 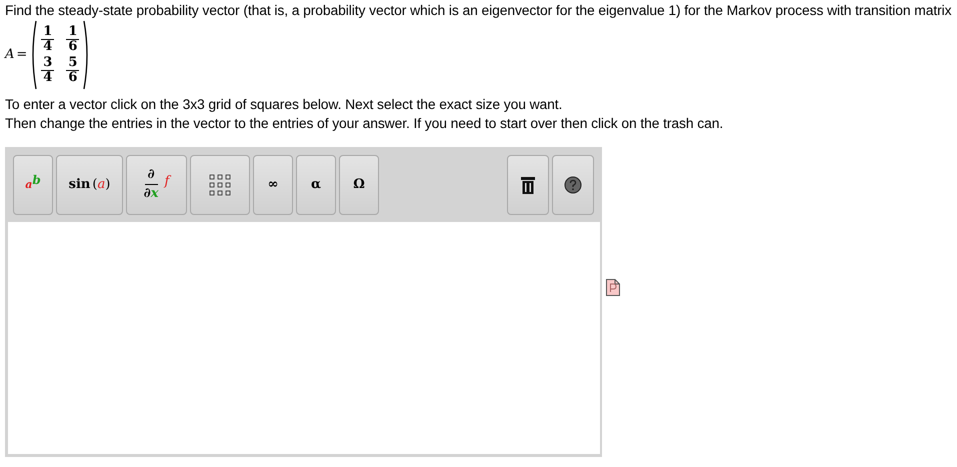 I want to click on trash-button, so click(x=528, y=184).